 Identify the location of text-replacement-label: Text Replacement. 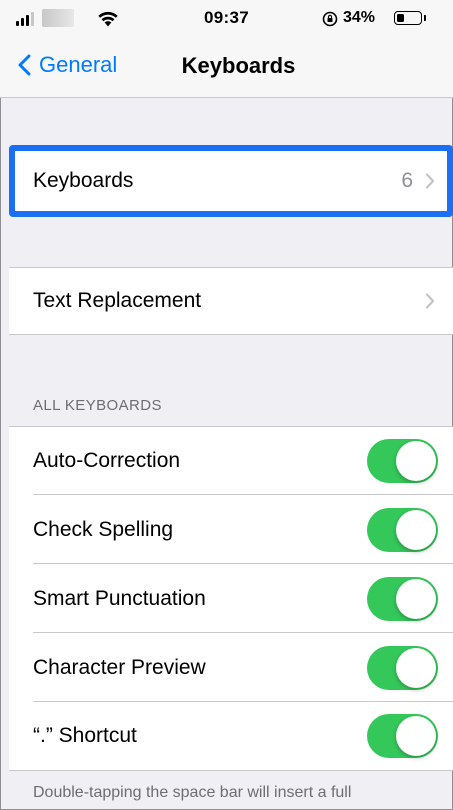
(117, 300).